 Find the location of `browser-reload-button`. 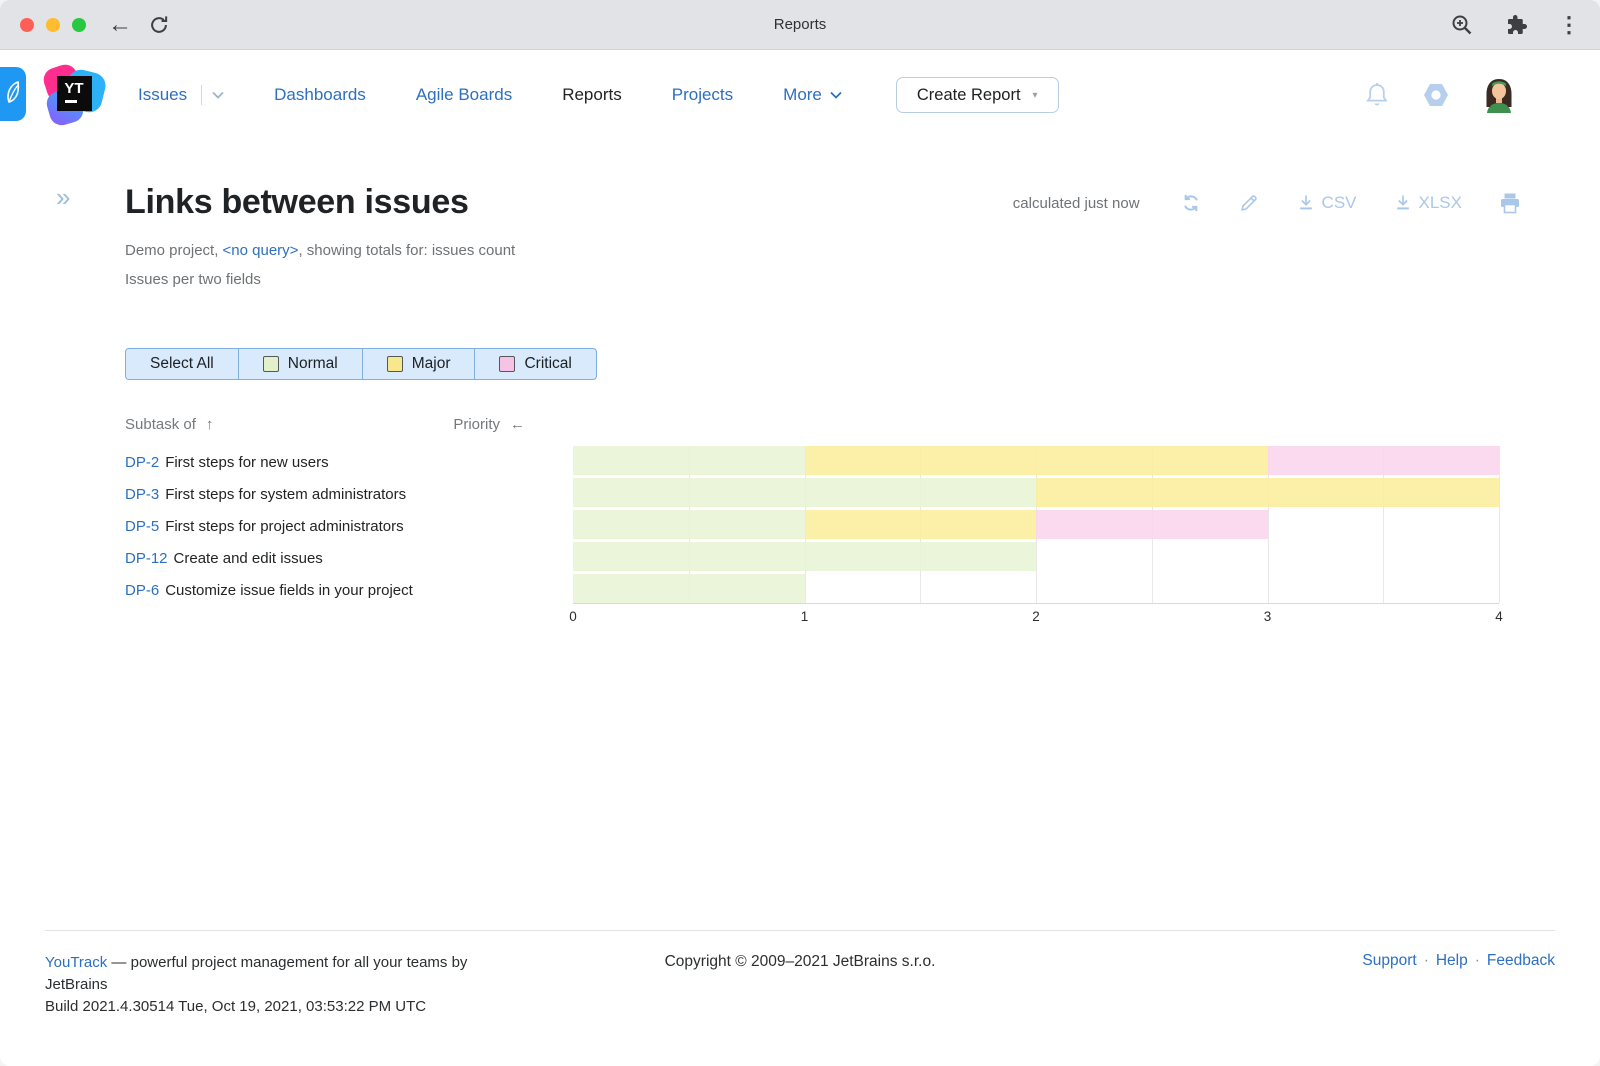

browser-reload-button is located at coordinates (159, 25).